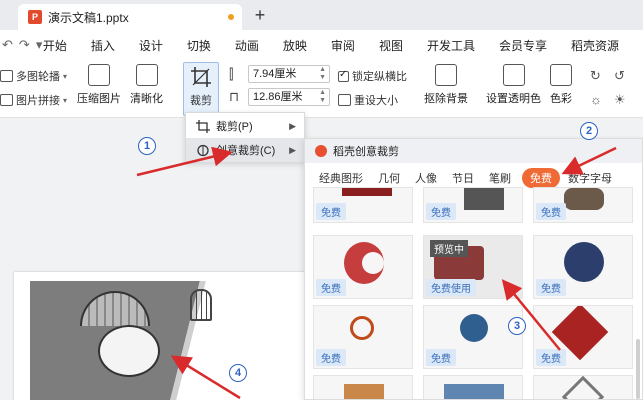 This screenshot has height=400, width=643. Describe the element at coordinates (596, 99) in the screenshot. I see `brightness-up-icon: ☼` at that location.